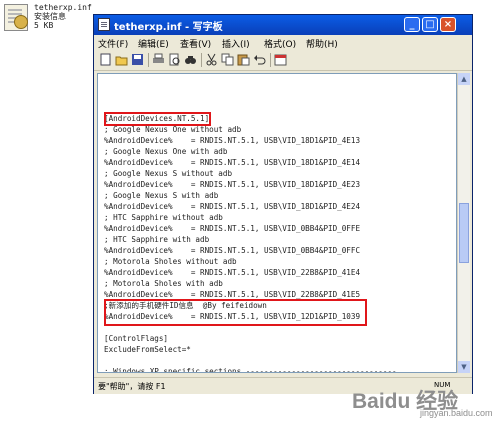  What do you see at coordinates (153, 43) in the screenshot?
I see `menu-edit: 编辑(E)` at bounding box center [153, 43].